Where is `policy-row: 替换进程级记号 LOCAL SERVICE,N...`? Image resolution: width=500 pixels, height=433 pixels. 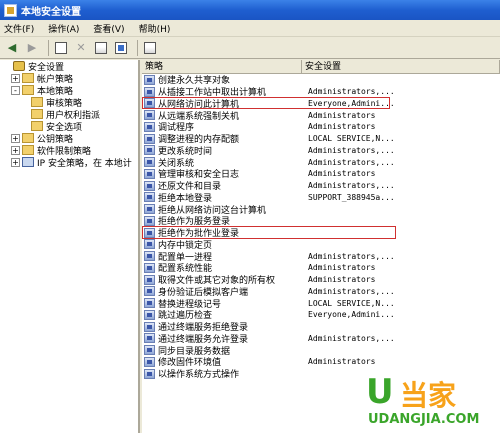
policy-row: 替换进程级记号 LOCAL SERVICE,N... is located at coordinates (321, 303).